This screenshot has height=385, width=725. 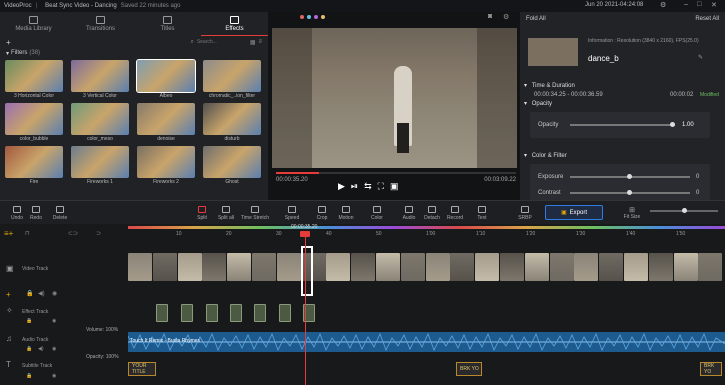 I want to click on filter-item: disturb, so click(x=232, y=123).